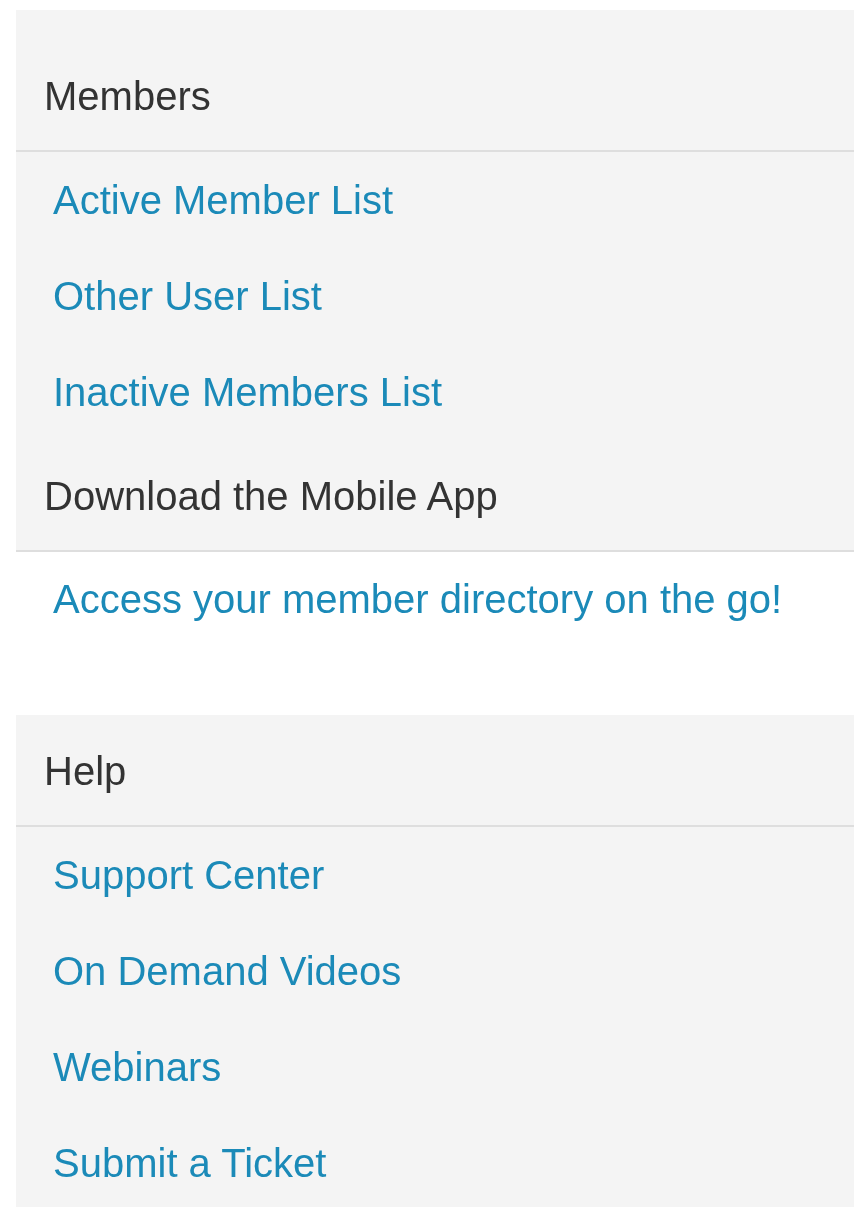 The width and height of the screenshot is (854, 1207). I want to click on section-heading: Download the Mobile App, so click(271, 496).